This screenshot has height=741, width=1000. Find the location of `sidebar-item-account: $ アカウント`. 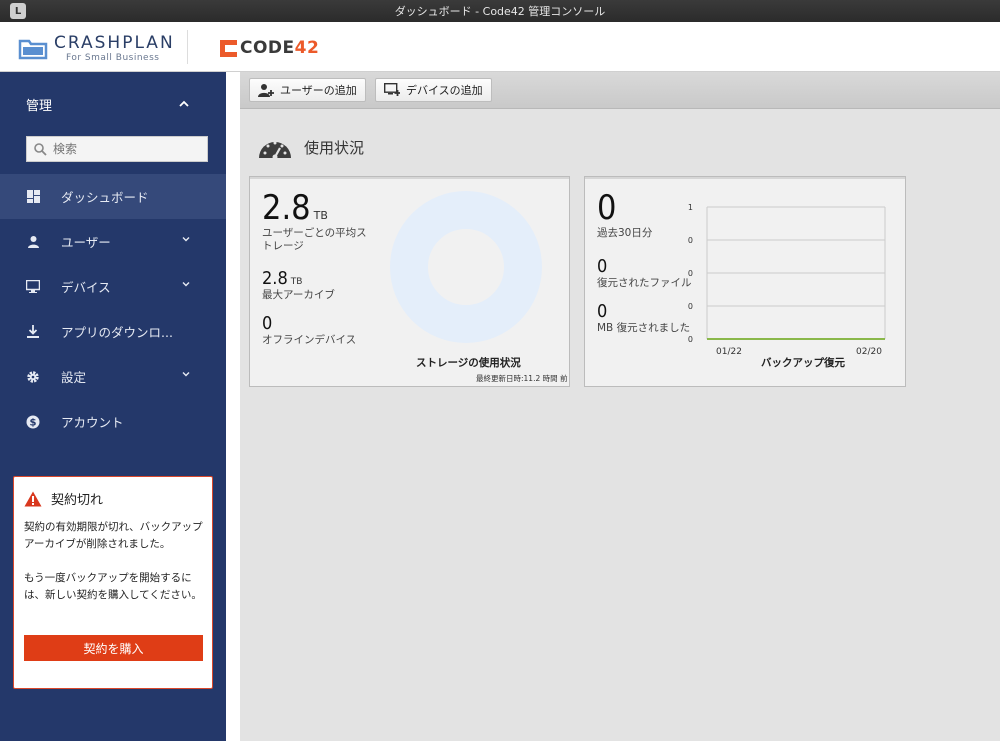

sidebar-item-account: $ アカウント is located at coordinates (113, 421).